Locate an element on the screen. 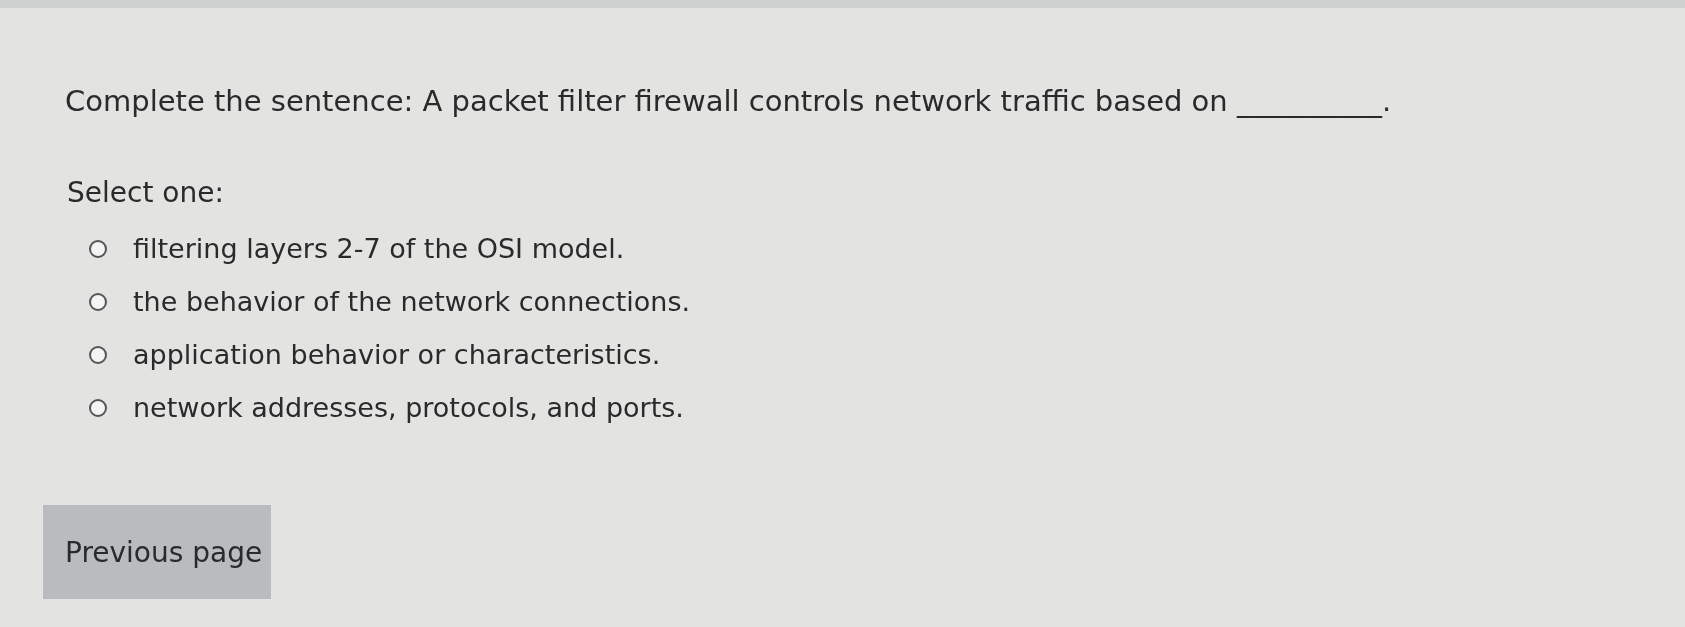 Image resolution: width=1685 pixels, height=627 pixels. option-label: the behavior of the network connections. is located at coordinates (412, 301).